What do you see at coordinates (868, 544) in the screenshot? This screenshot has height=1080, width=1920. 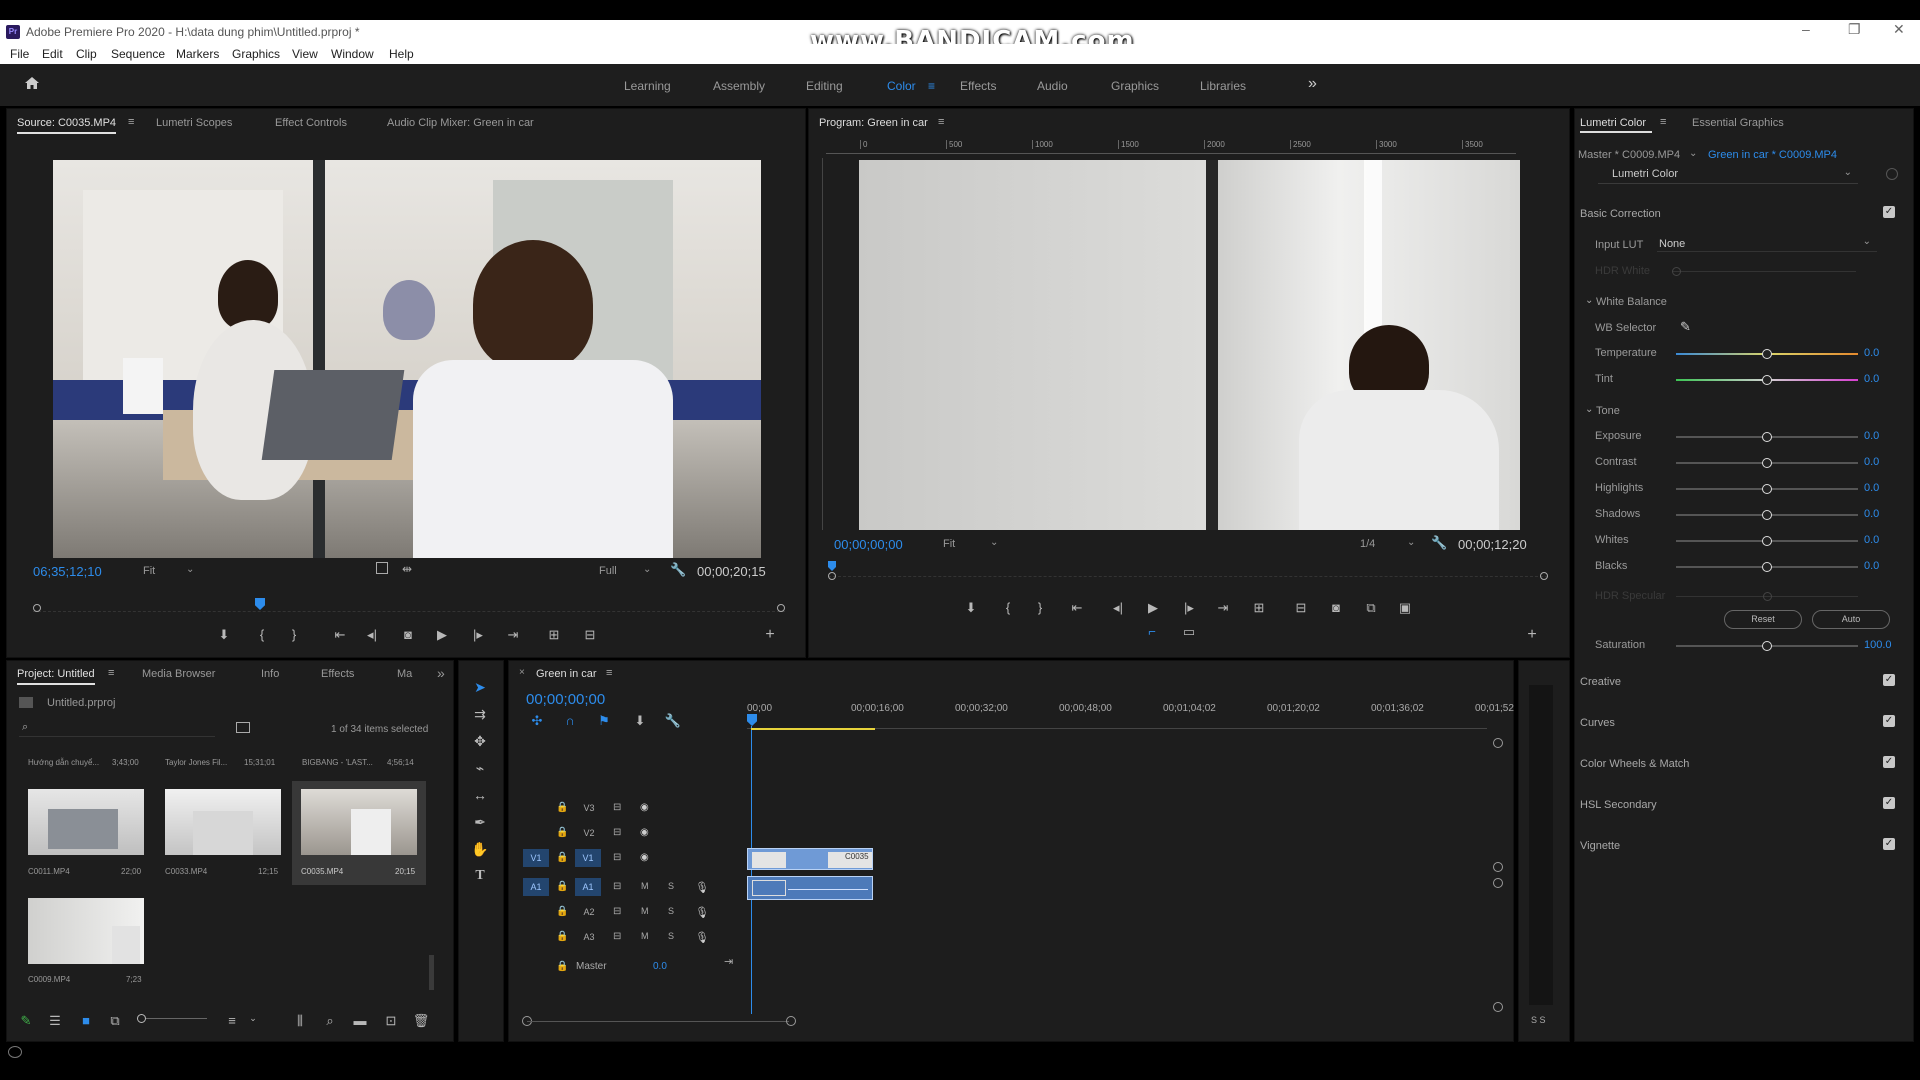 I see `program-timecode: 00;00;00;00` at bounding box center [868, 544].